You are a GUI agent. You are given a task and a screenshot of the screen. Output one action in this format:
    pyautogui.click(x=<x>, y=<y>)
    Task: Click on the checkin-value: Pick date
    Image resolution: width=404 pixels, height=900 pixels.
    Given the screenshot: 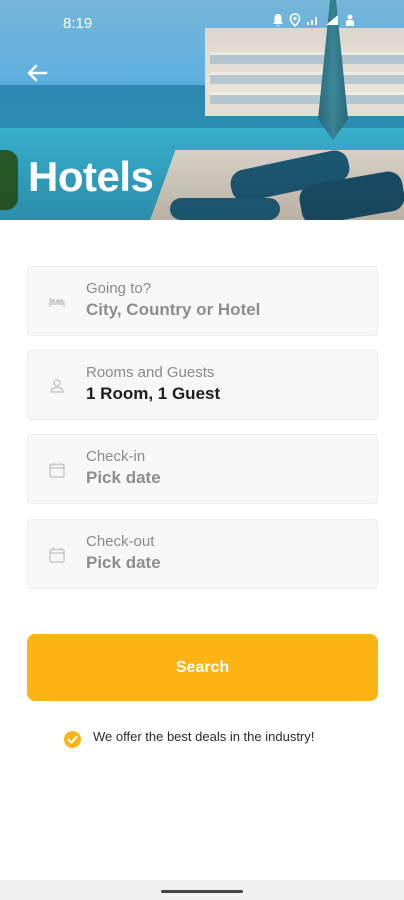 What is the action you would take?
    pyautogui.click(x=123, y=477)
    